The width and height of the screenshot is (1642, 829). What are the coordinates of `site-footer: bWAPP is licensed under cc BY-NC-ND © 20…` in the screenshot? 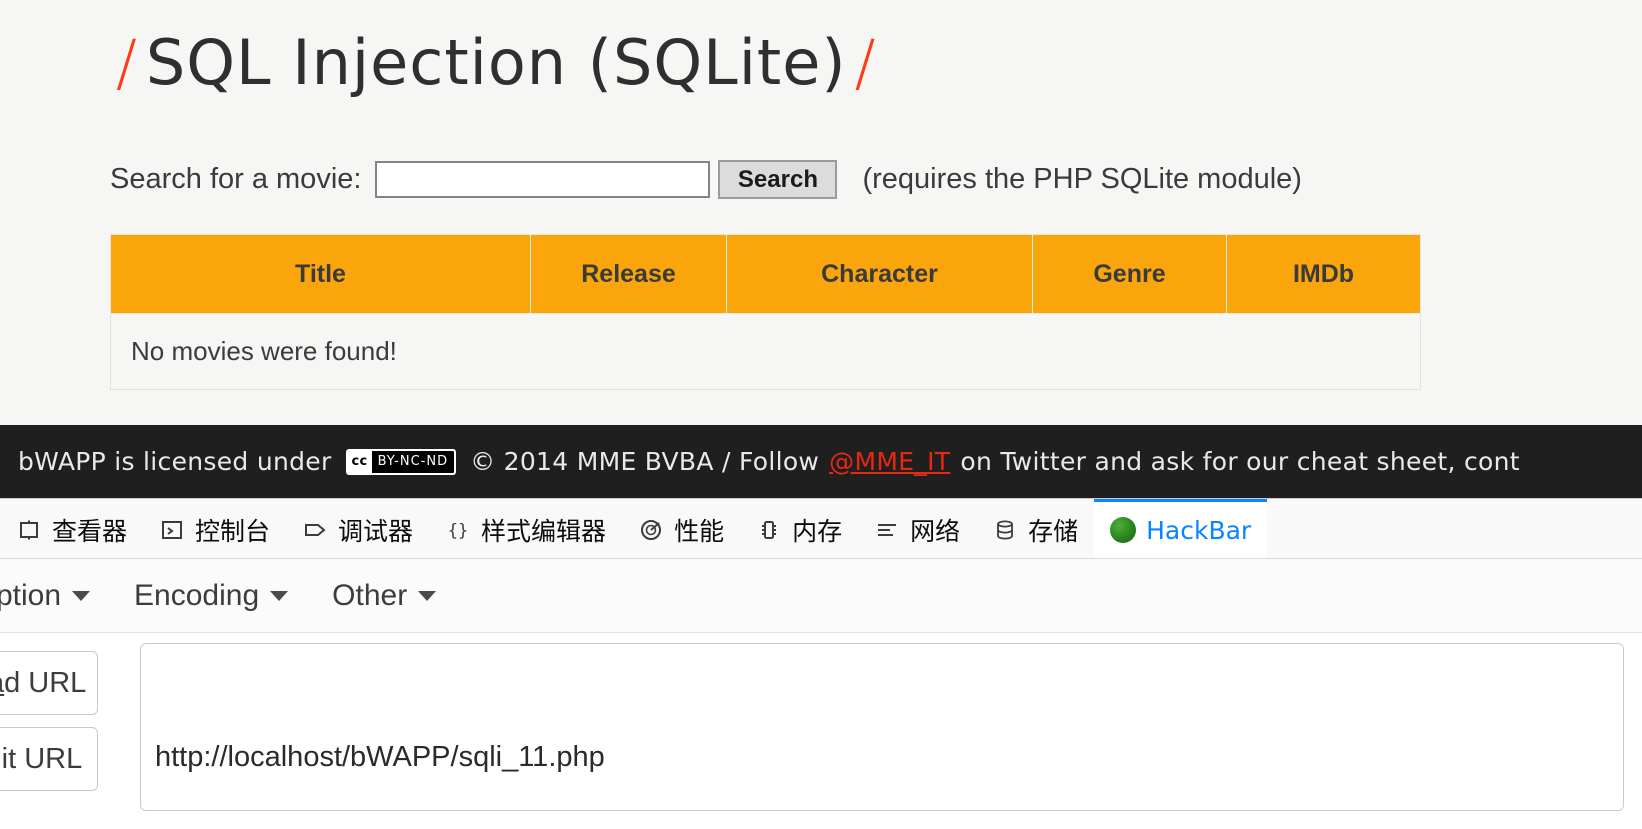 It's located at (821, 461).